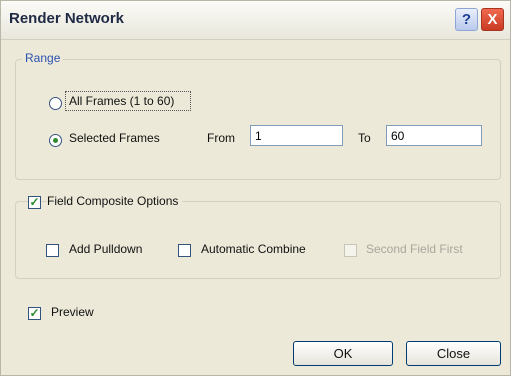 The width and height of the screenshot is (511, 376). I want to click on to-label: To, so click(364, 138).